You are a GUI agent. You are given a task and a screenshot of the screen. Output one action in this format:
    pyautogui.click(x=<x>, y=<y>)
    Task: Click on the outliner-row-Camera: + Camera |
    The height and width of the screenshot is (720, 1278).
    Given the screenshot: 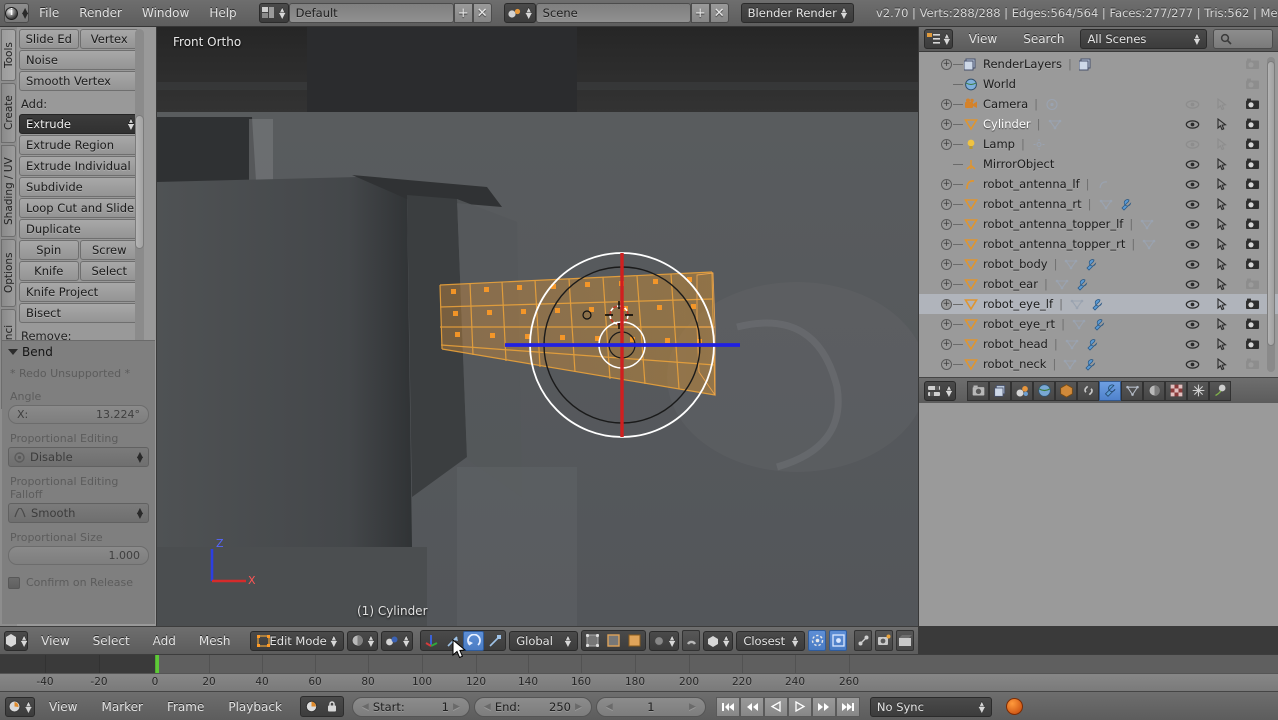 What is the action you would take?
    pyautogui.click(x=1098, y=104)
    